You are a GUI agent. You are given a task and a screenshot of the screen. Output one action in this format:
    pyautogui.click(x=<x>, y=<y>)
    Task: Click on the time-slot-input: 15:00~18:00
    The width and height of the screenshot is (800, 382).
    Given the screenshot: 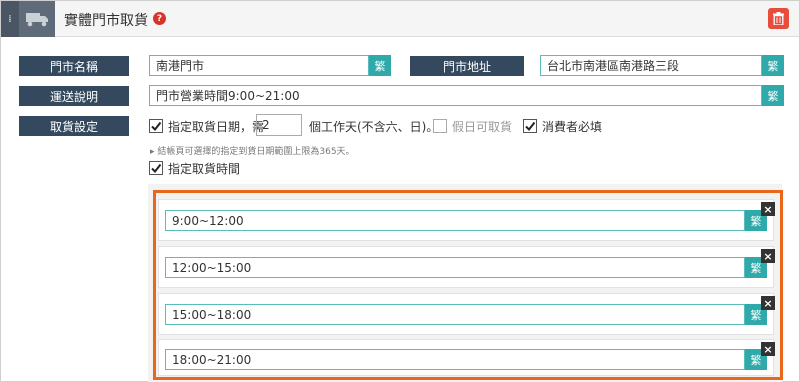 What is the action you would take?
    pyautogui.click(x=455, y=314)
    